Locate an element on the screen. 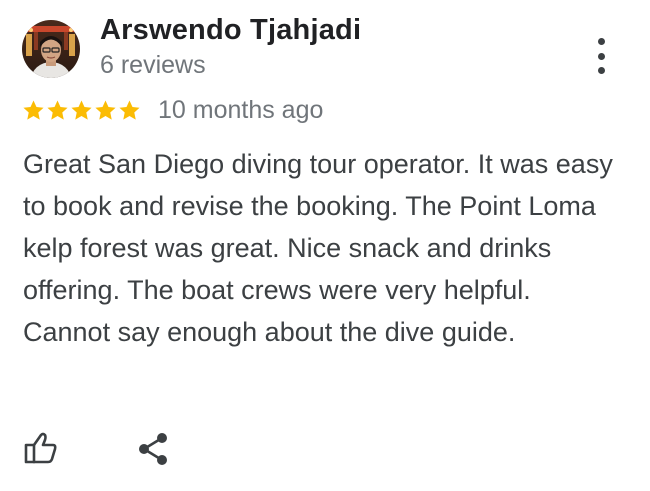  star-rating is located at coordinates (82, 110).